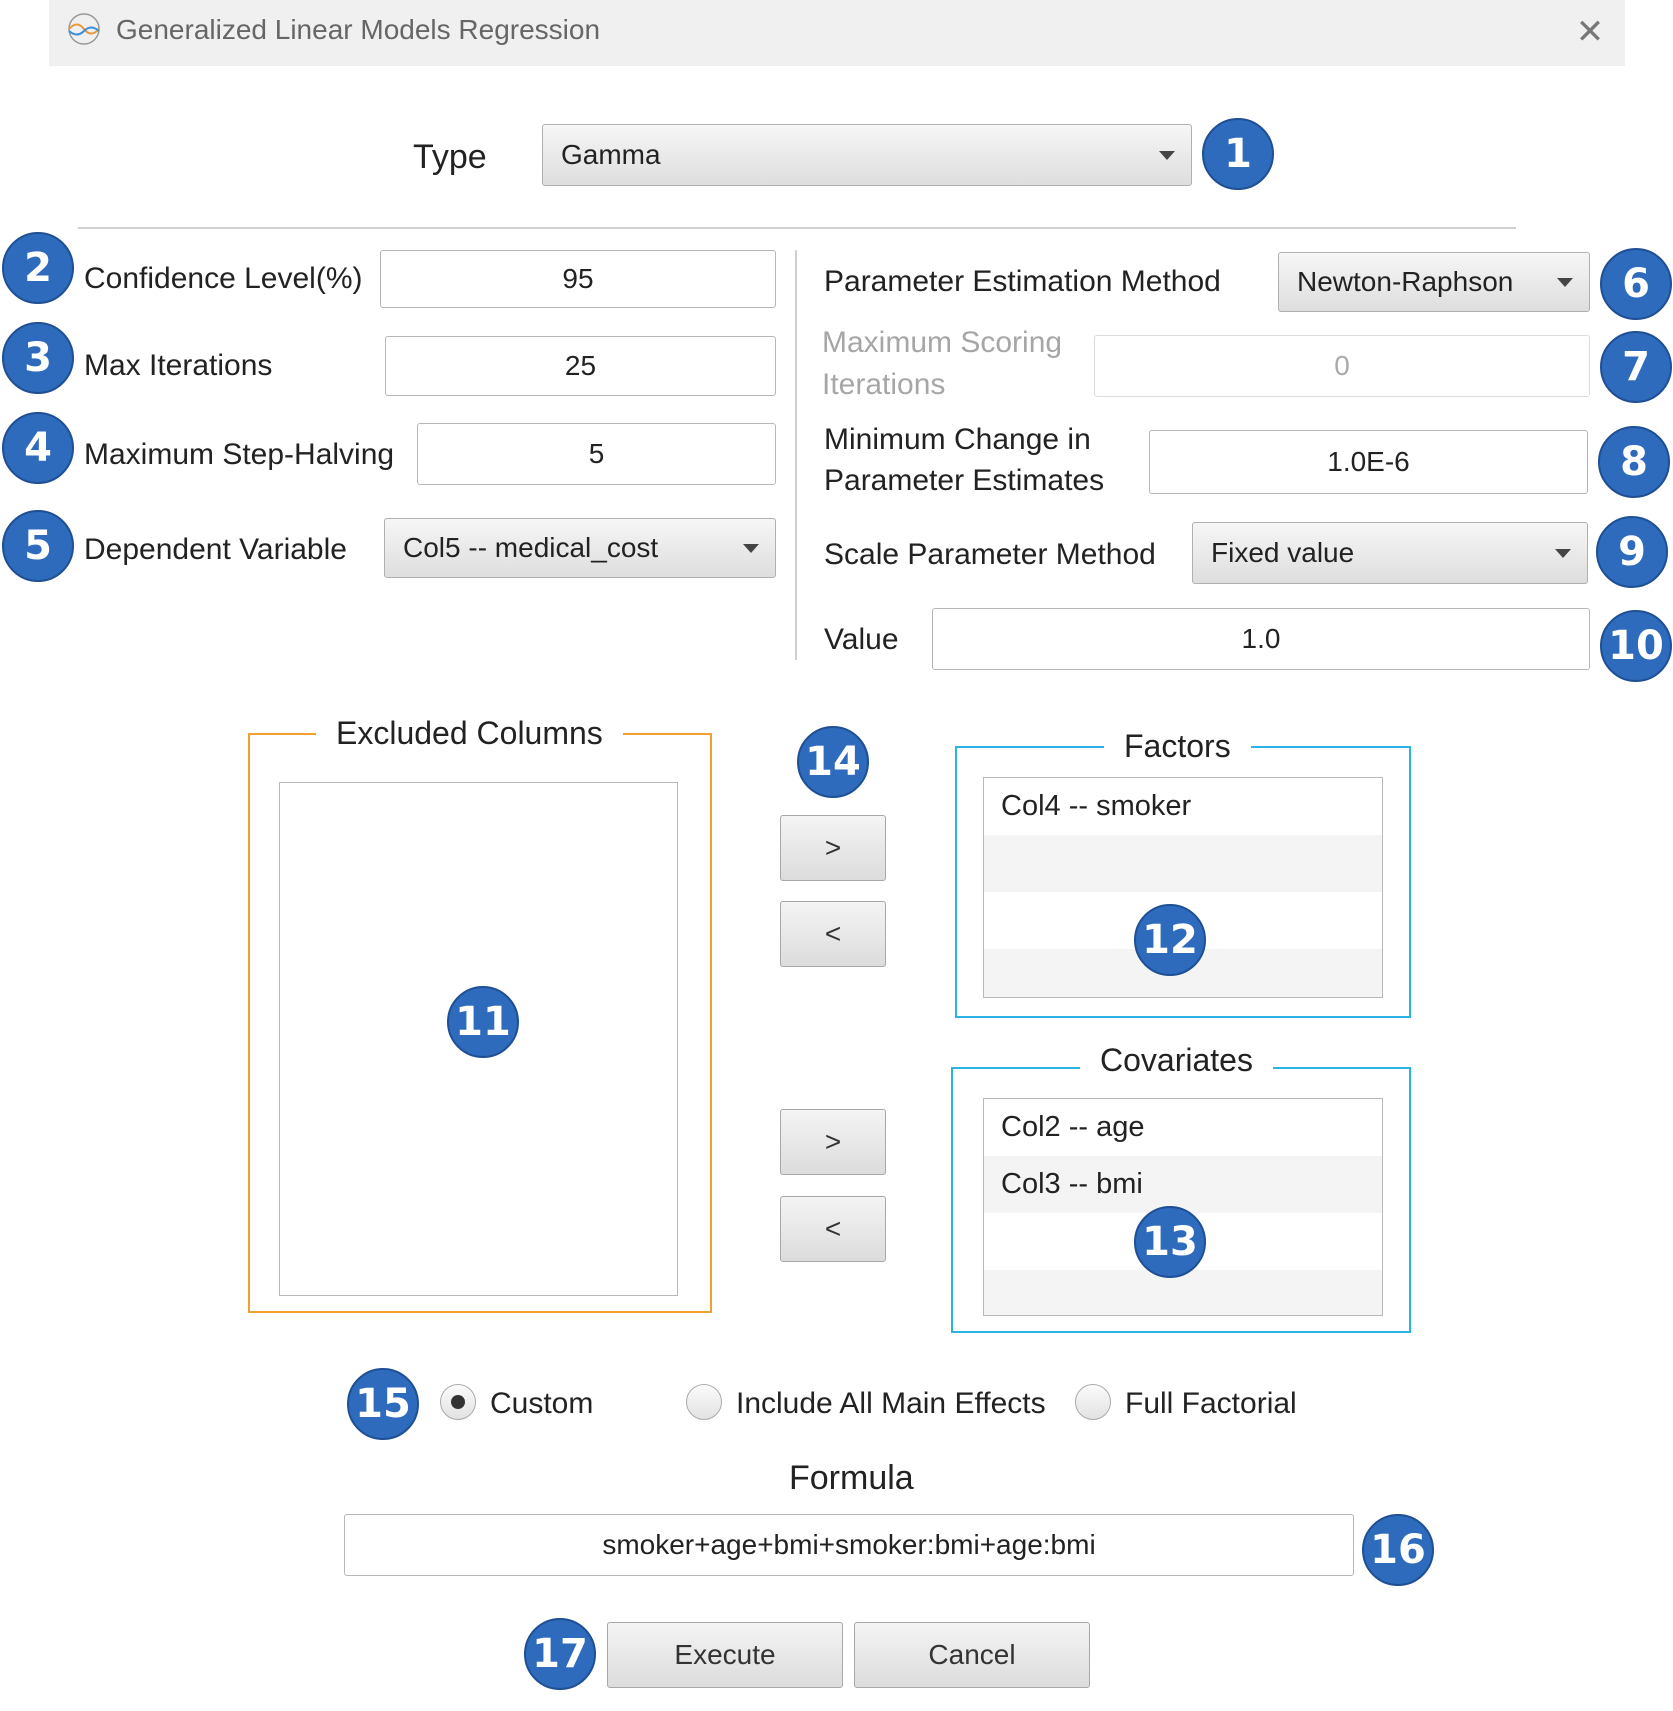 Image resolution: width=1673 pixels, height=1711 pixels. What do you see at coordinates (1170, 1242) in the screenshot?
I see `callout-badge: 13` at bounding box center [1170, 1242].